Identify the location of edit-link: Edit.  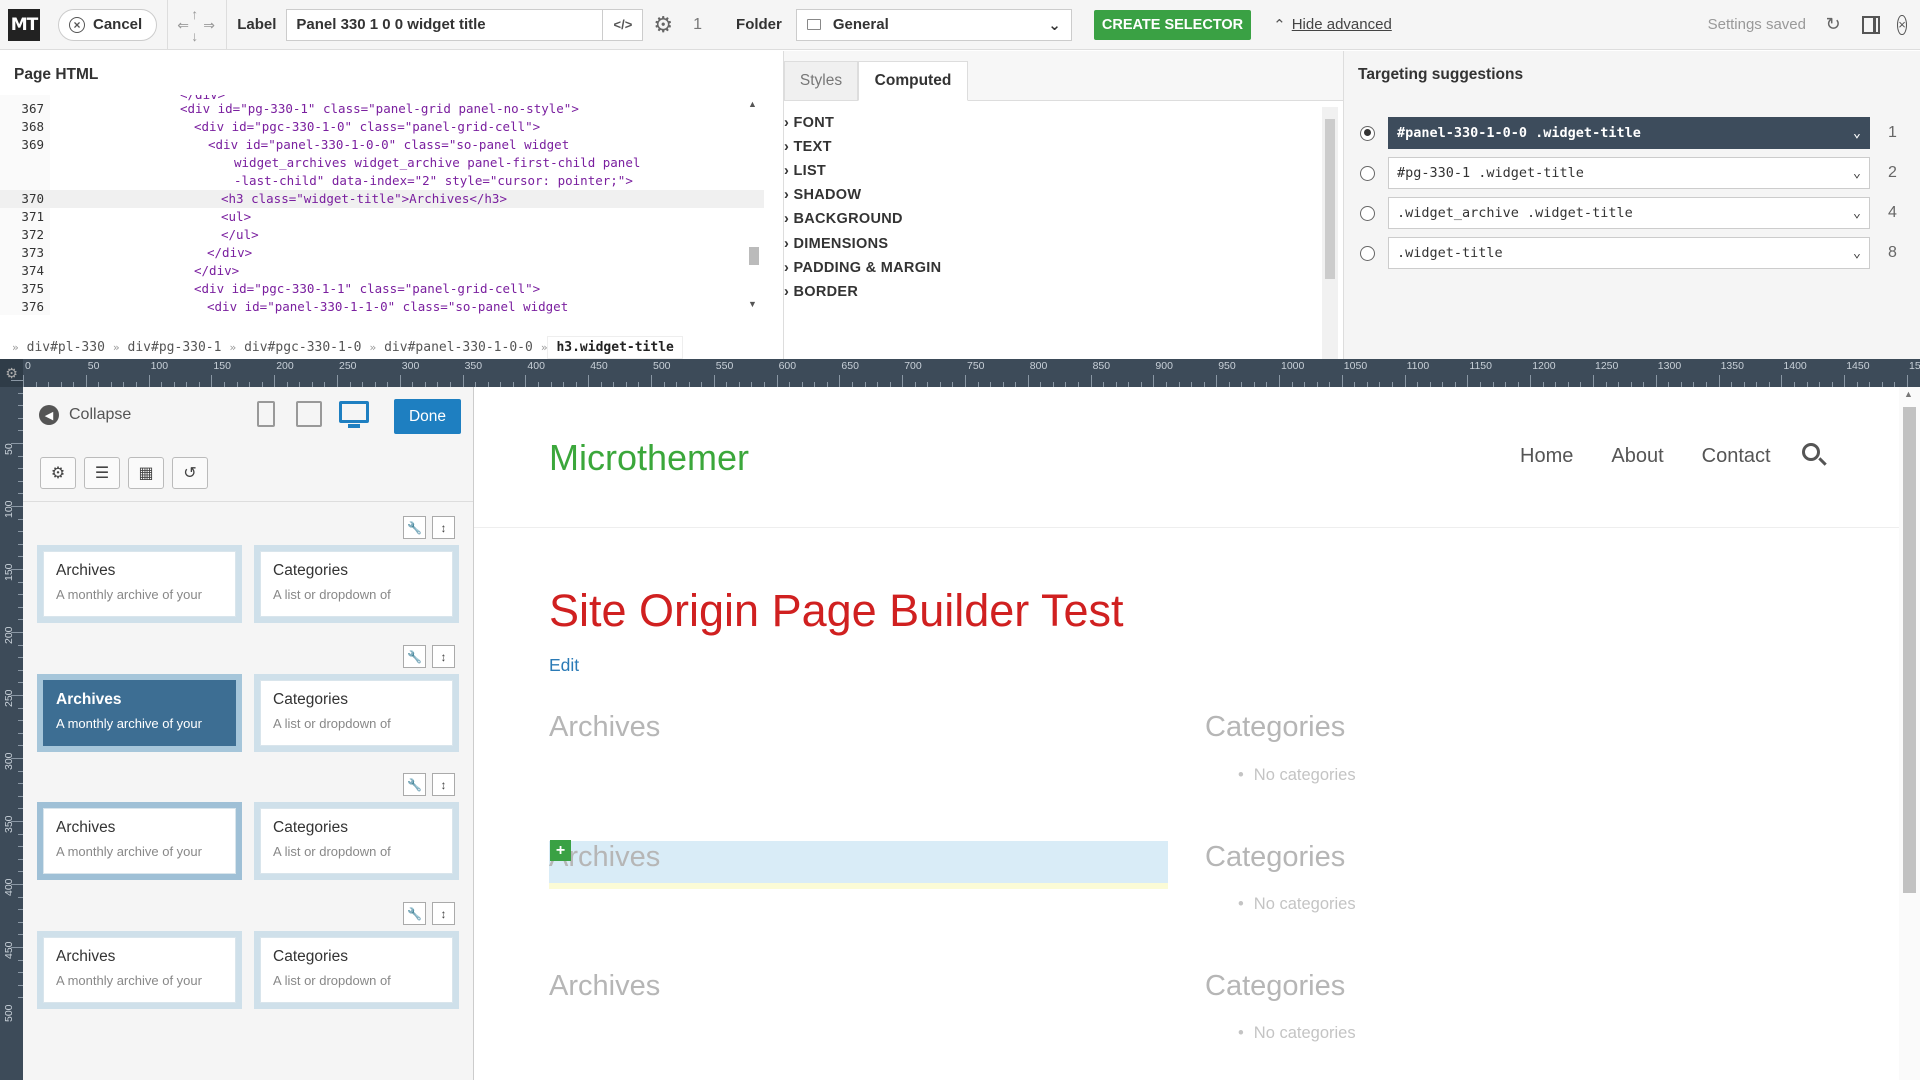
(564, 665).